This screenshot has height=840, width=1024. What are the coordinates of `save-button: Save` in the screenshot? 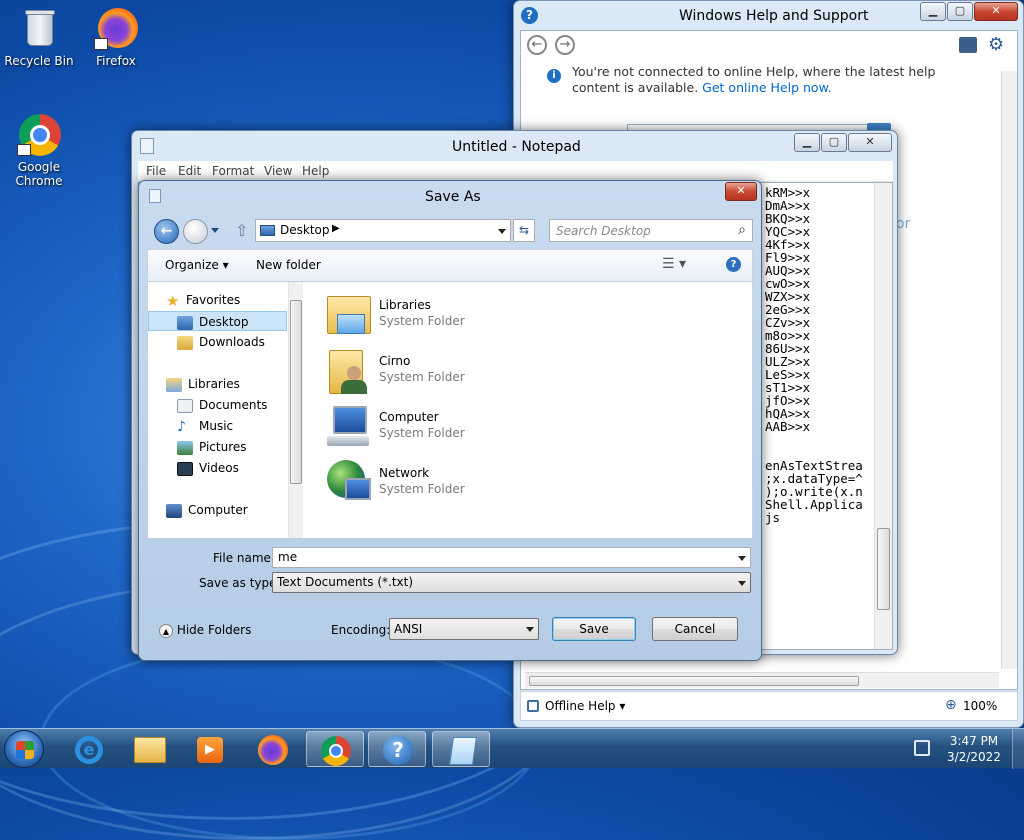 It's located at (594, 629).